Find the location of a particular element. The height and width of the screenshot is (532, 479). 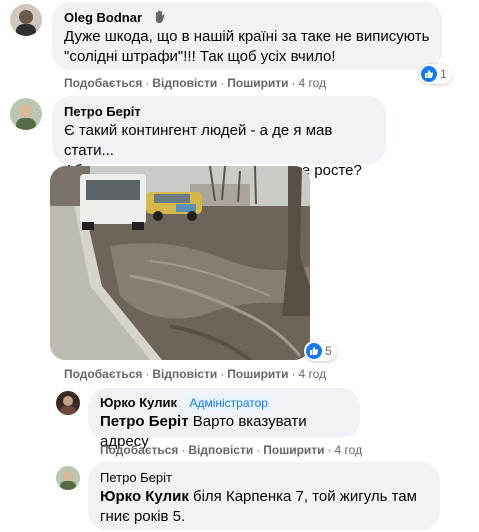

reaction-count: 1 is located at coordinates (435, 74).